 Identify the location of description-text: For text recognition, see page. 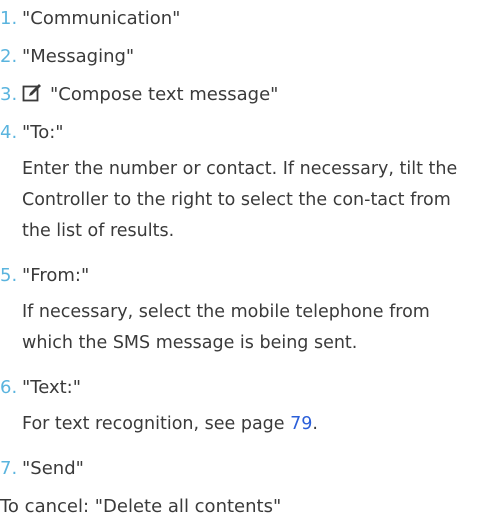
(156, 424).